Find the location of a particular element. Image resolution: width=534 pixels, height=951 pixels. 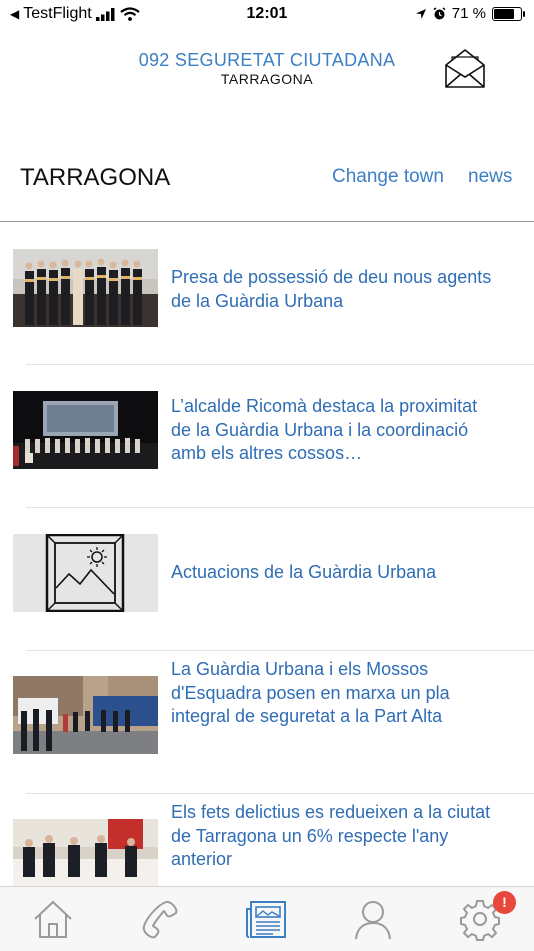

town-title: TARRAGONA is located at coordinates (95, 177).